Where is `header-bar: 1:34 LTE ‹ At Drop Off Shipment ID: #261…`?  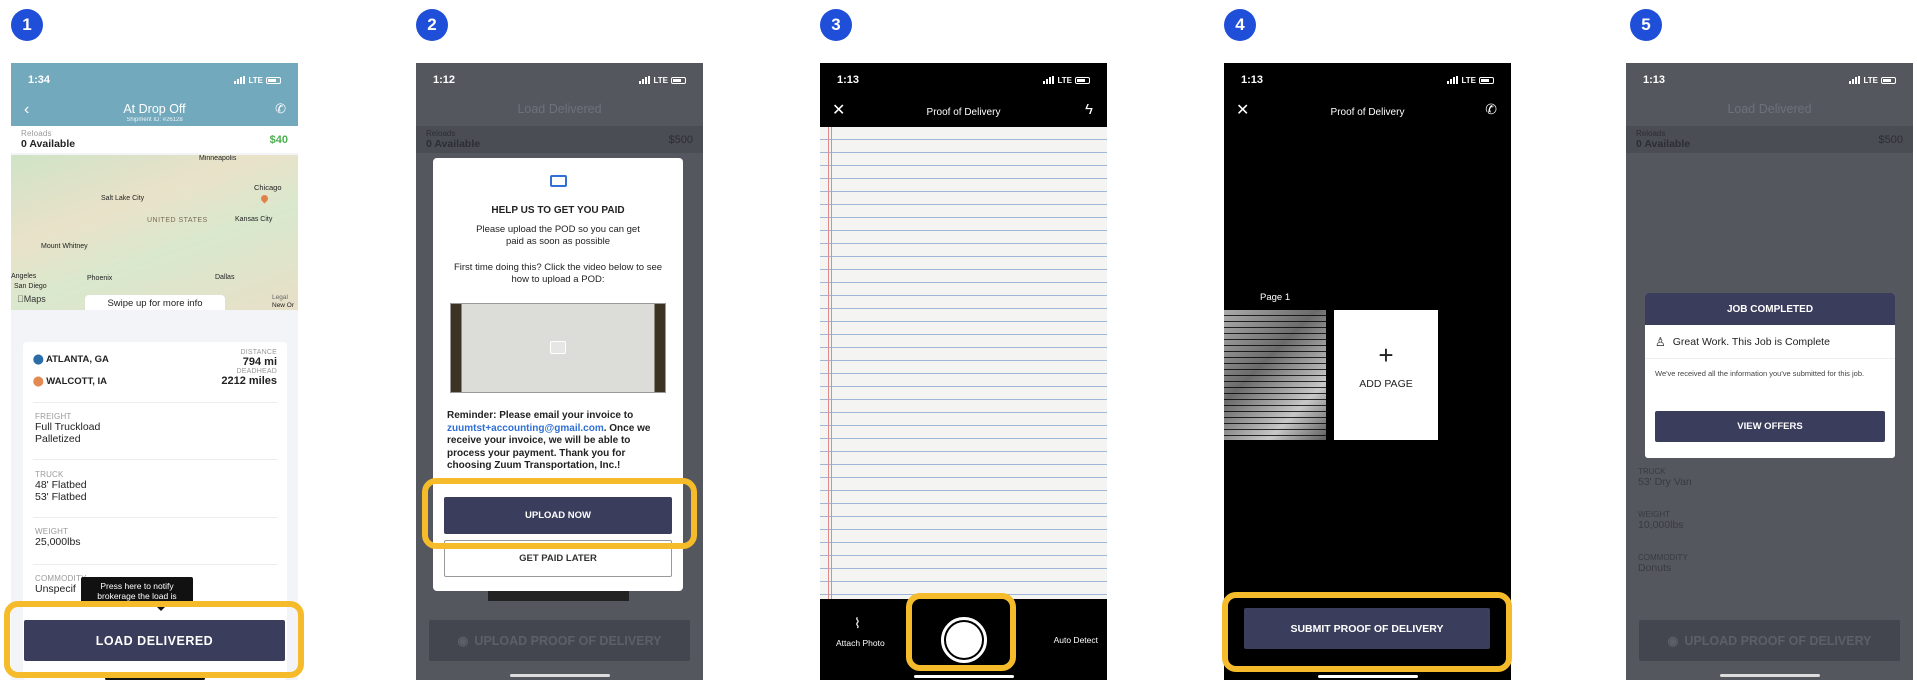 header-bar: 1:34 LTE ‹ At Drop Off Shipment ID: #261… is located at coordinates (154, 94).